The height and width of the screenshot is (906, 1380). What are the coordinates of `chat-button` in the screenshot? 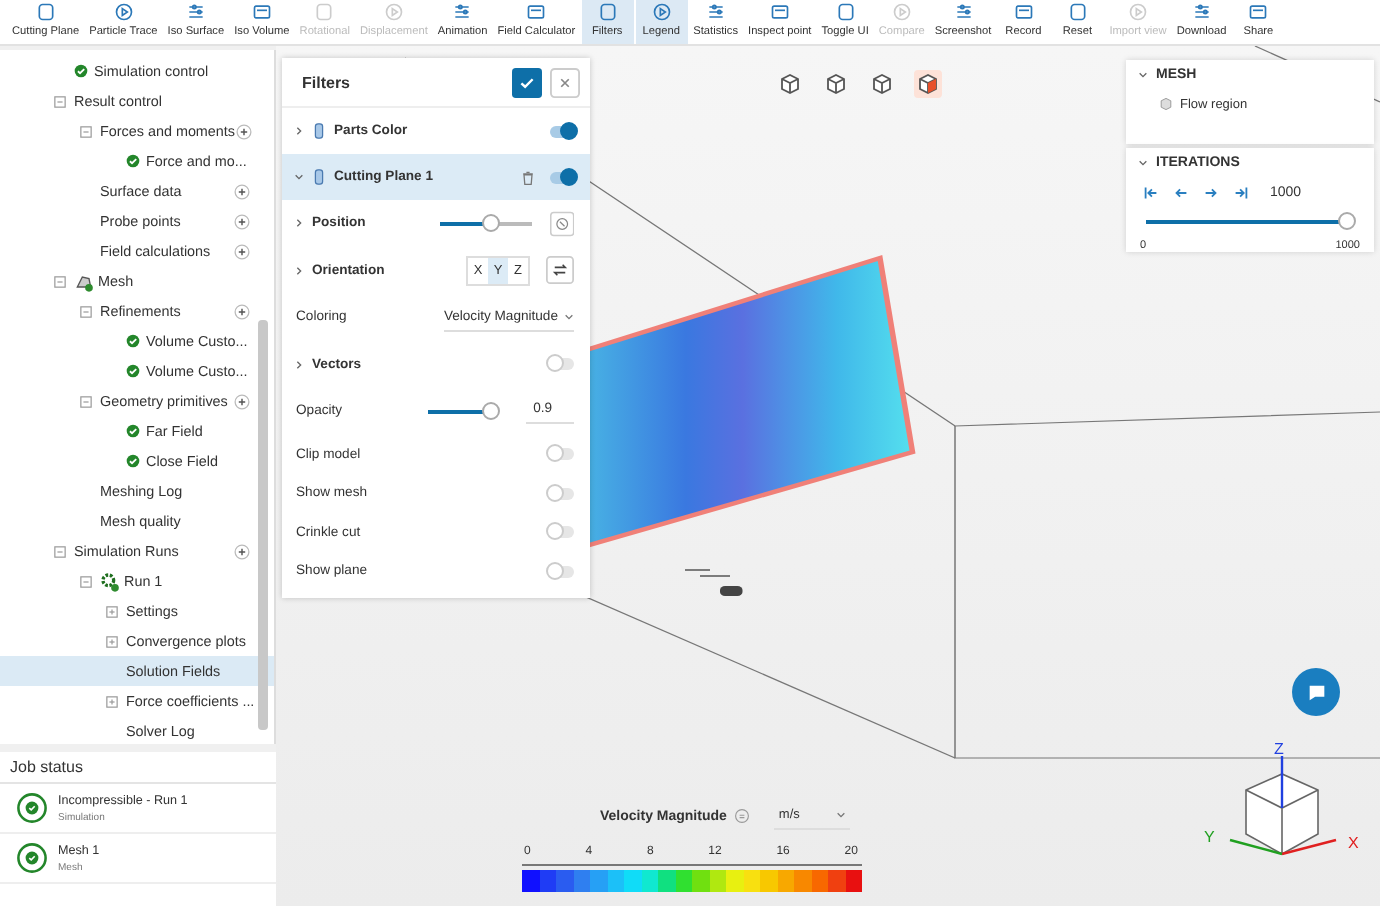 It's located at (1316, 692).